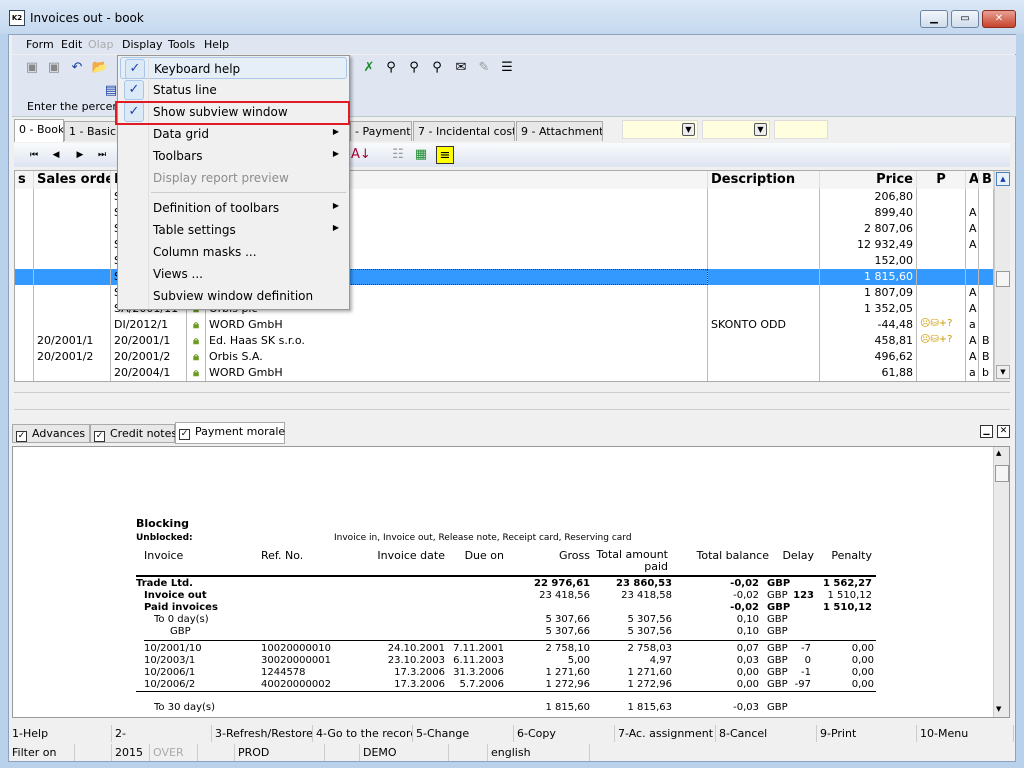  I want to click on col-header-name, so click(509, 180).